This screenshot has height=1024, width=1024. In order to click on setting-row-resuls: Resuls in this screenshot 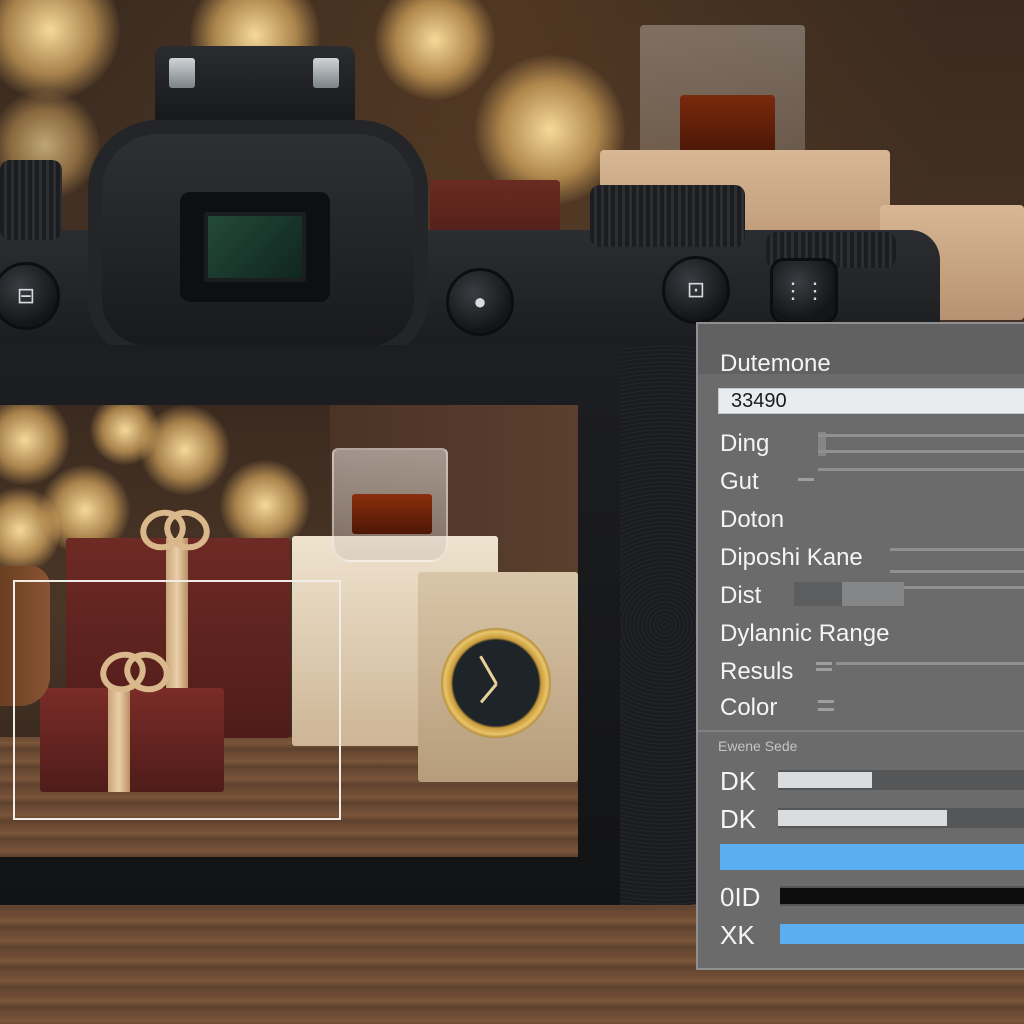, I will do `click(861, 673)`.